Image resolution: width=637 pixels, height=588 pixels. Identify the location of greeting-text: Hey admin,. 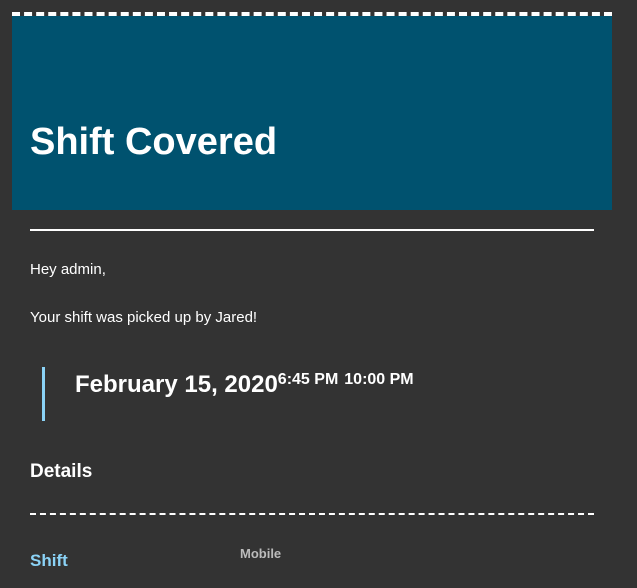
(68, 269).